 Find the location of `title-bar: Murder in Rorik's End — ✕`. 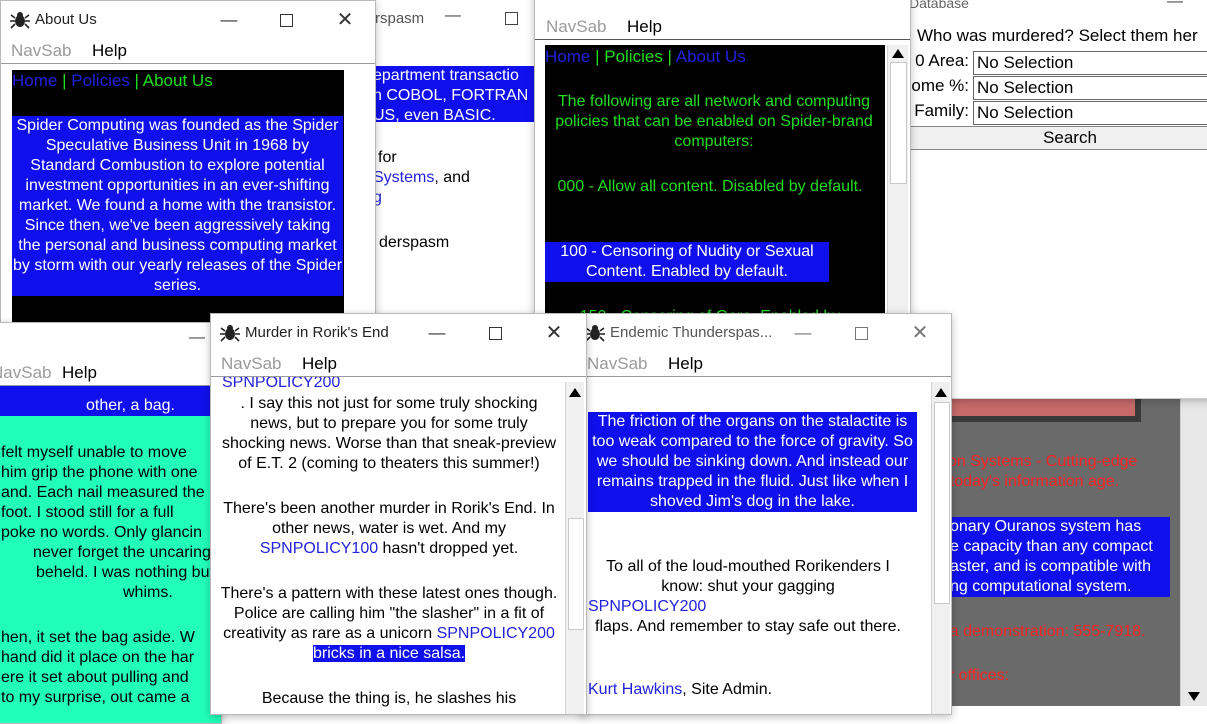

title-bar: Murder in Rorik's End — ✕ is located at coordinates (398, 333).